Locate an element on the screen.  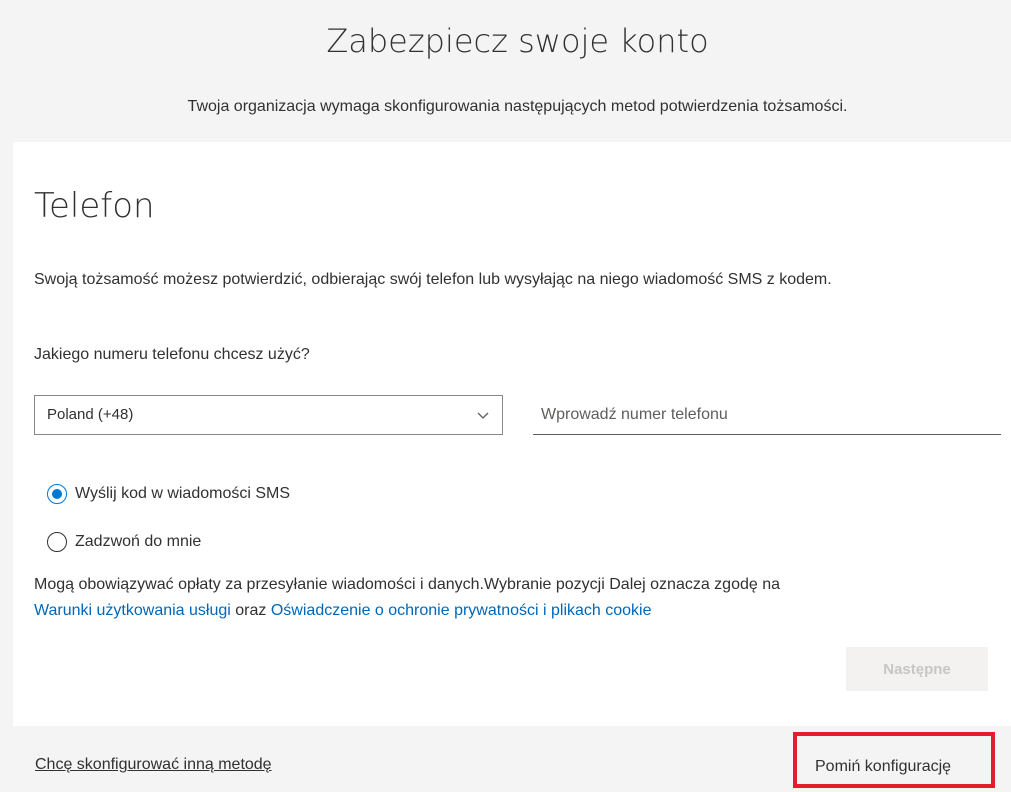
country-code-value: Poland (+48) is located at coordinates (90, 414).